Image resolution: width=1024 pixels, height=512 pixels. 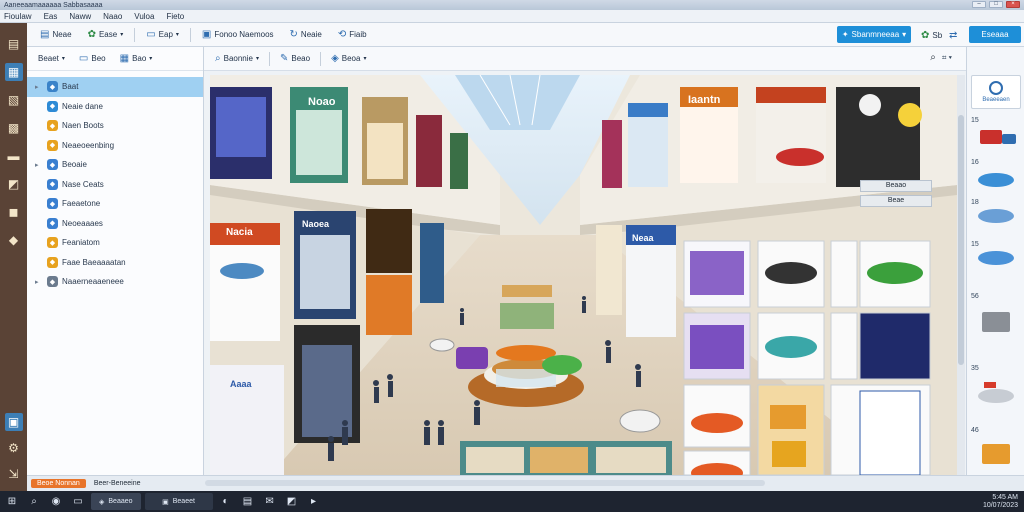 What do you see at coordinates (979, 4) in the screenshot?
I see `minimize-button: –` at bounding box center [979, 4].